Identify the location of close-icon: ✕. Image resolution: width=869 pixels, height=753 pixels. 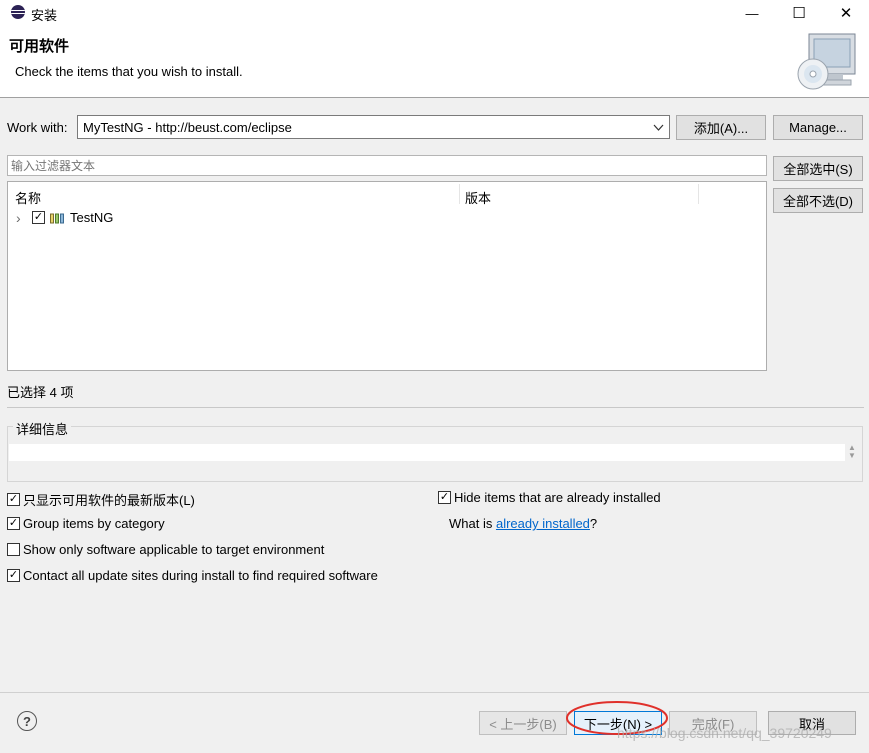
(846, 13).